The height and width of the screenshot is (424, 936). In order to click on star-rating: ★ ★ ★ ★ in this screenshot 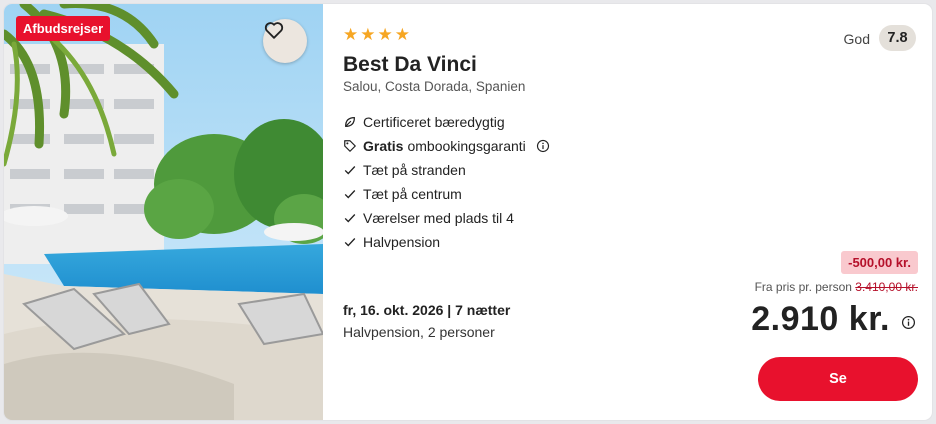, I will do `click(376, 35)`.